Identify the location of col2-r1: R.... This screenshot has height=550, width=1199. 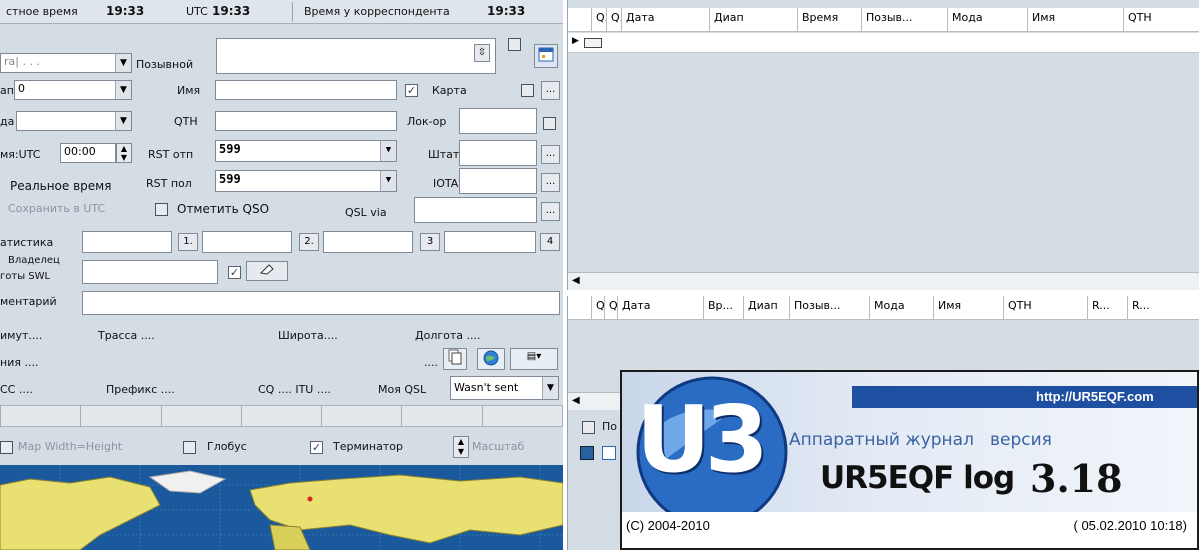
(1108, 307).